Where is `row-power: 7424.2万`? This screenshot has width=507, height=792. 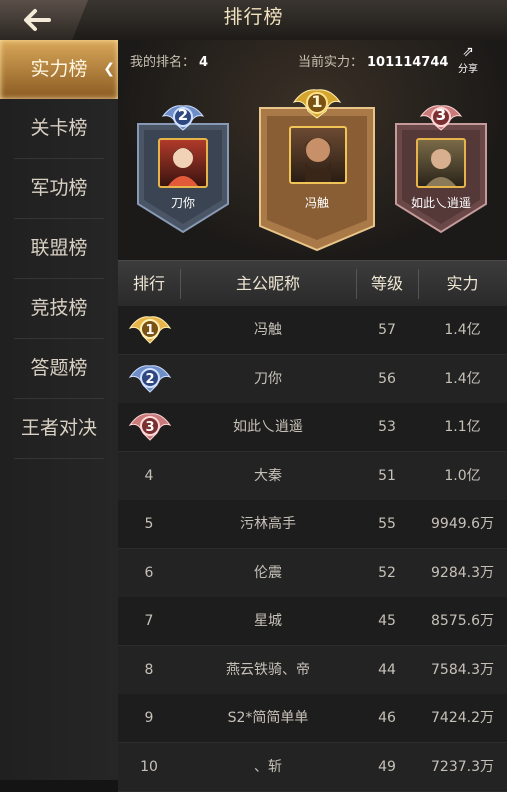
row-power: 7424.2万 is located at coordinates (462, 718).